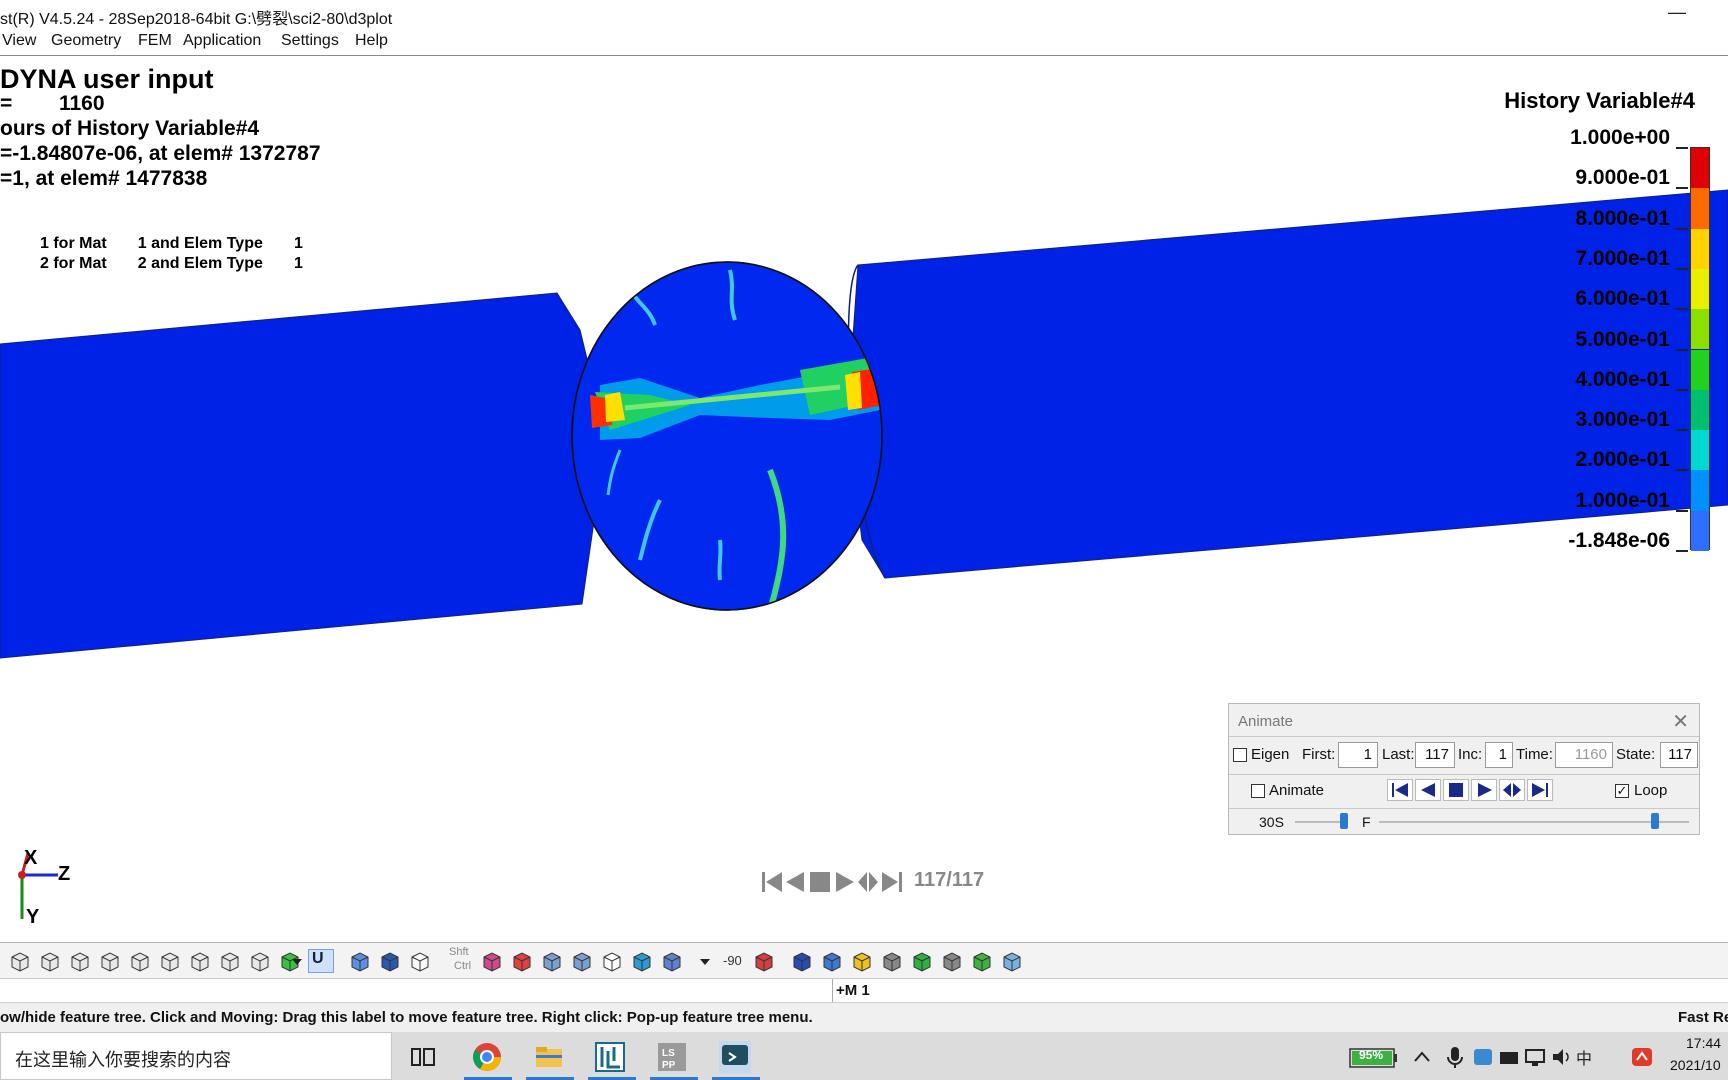 Image resolution: width=1728 pixels, height=1080 pixels. Describe the element at coordinates (672, 1057) in the screenshot. I see `lspp-icon: LS PP` at that location.